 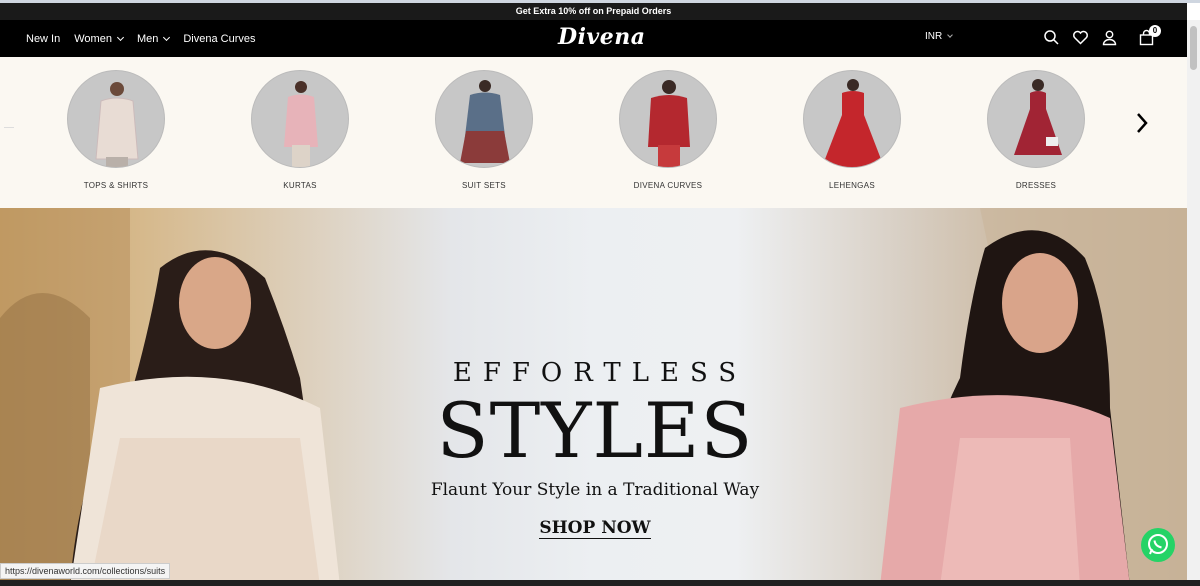 I want to click on nav-new-in: New In, so click(x=43, y=39).